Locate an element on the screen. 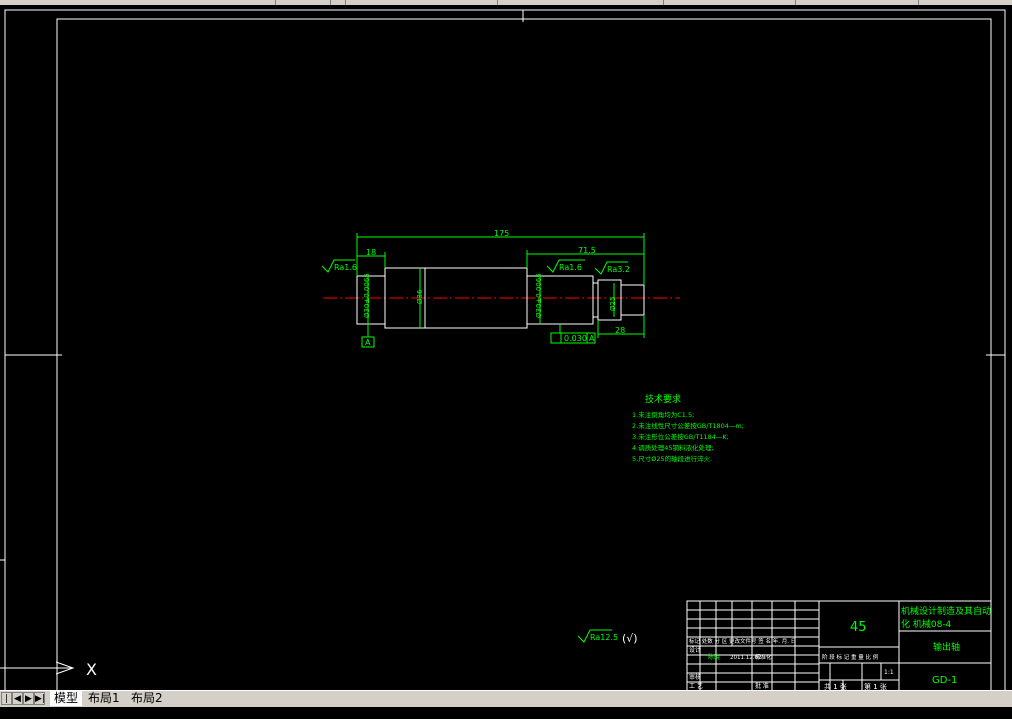 This screenshot has height=719, width=1012. dia-right-journal: Ø30±0.0065 is located at coordinates (539, 295).